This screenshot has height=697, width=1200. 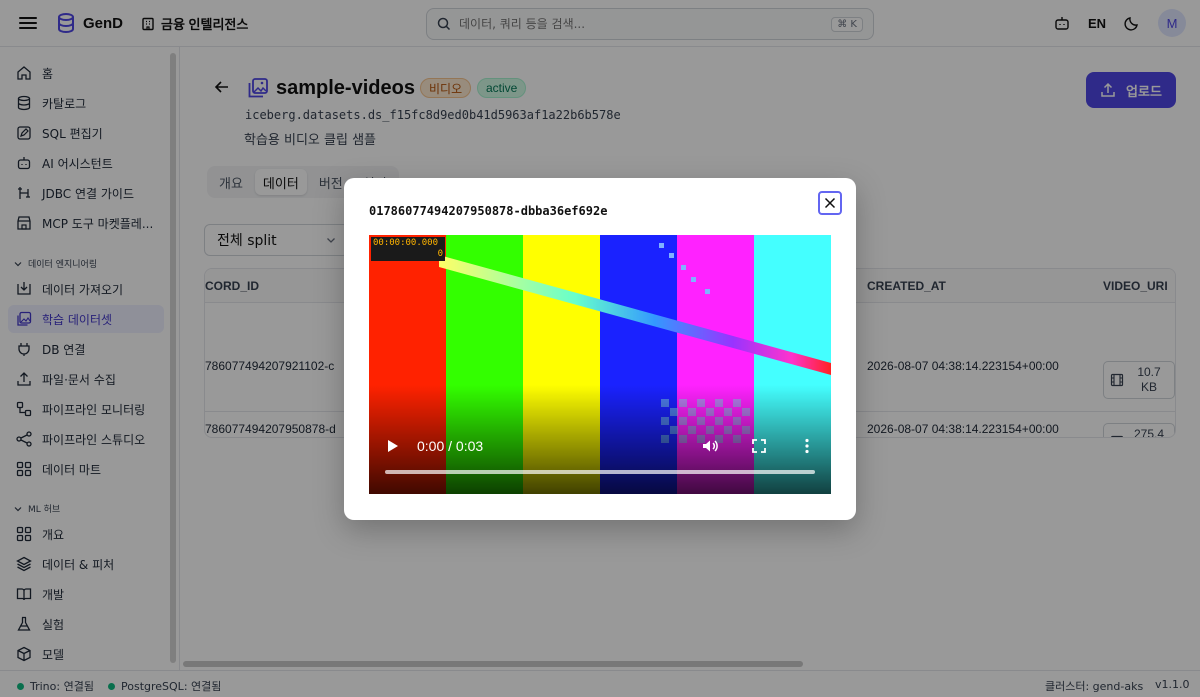 I want to click on volume-icon, so click(x=710, y=446).